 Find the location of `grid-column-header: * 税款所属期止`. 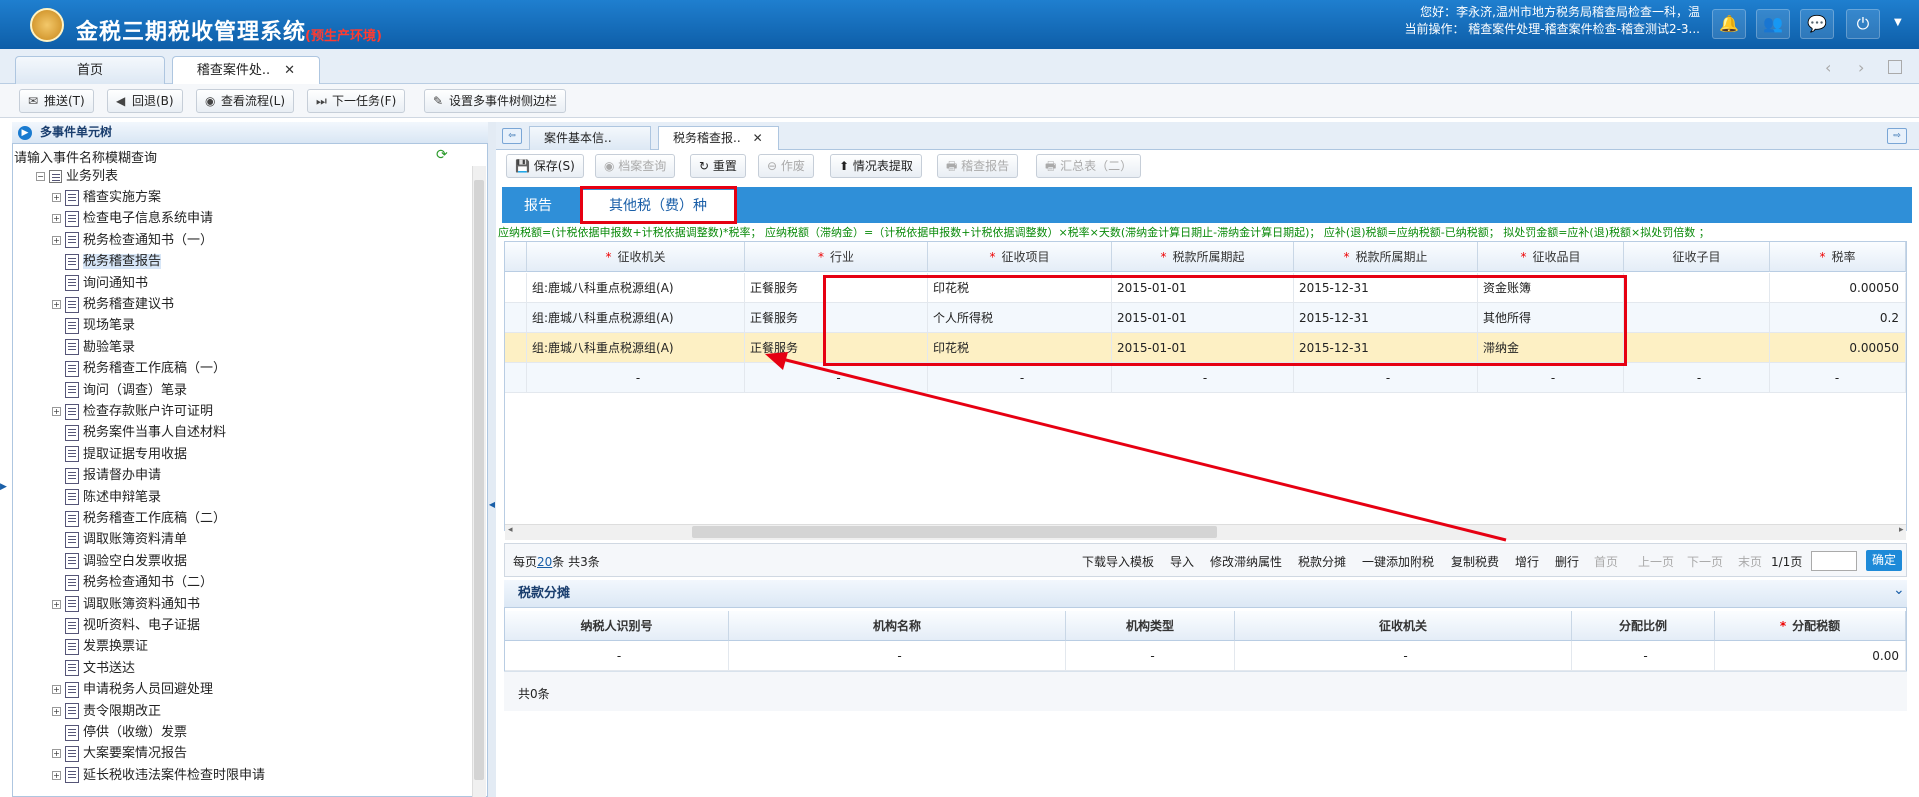

grid-column-header: * 税款所属期止 is located at coordinates (1386, 257).